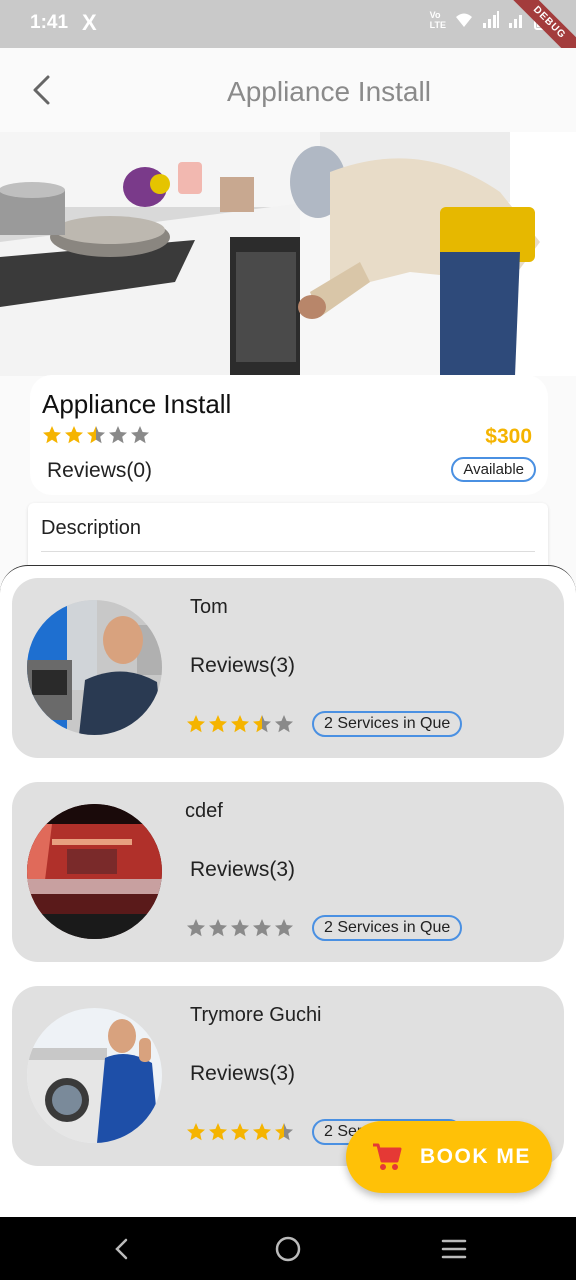 The height and width of the screenshot is (1280, 576). I want to click on availability-badge: Available, so click(493, 469).